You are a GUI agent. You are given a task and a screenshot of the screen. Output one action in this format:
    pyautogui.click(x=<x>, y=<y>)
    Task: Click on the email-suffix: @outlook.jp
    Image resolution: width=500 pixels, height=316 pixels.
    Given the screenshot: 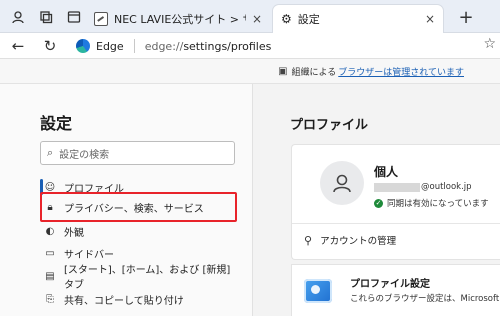 What is the action you would take?
    pyautogui.click(x=446, y=187)
    